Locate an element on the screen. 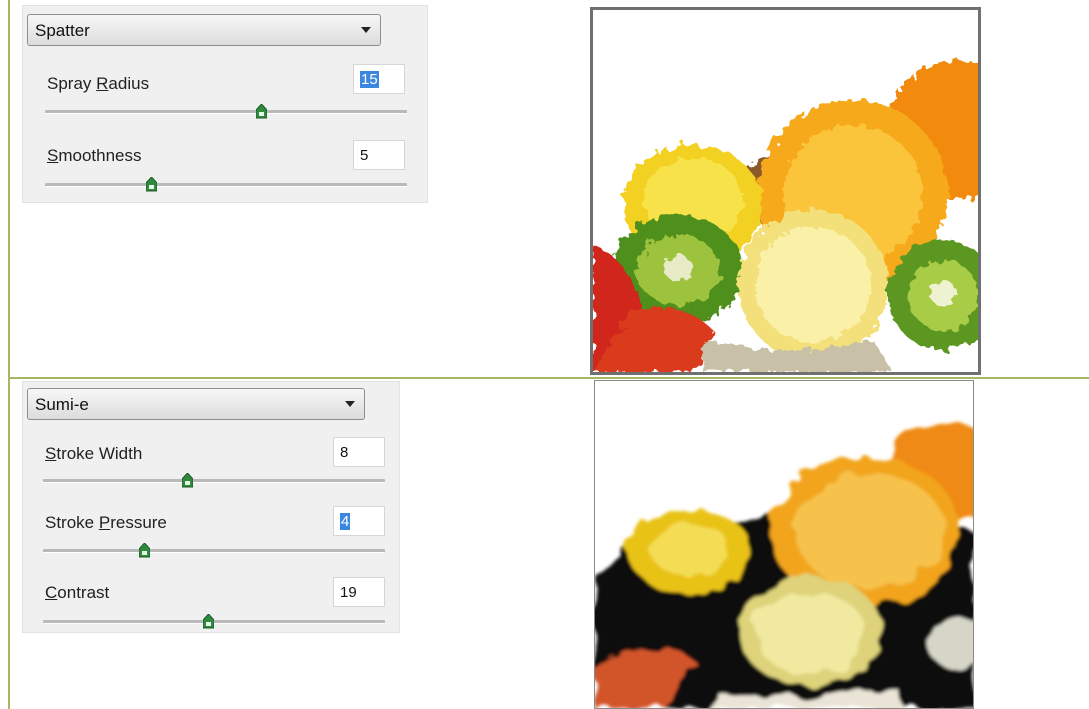 The height and width of the screenshot is (709, 1089). stroke-pressure-slider-thumb is located at coordinates (144, 550).